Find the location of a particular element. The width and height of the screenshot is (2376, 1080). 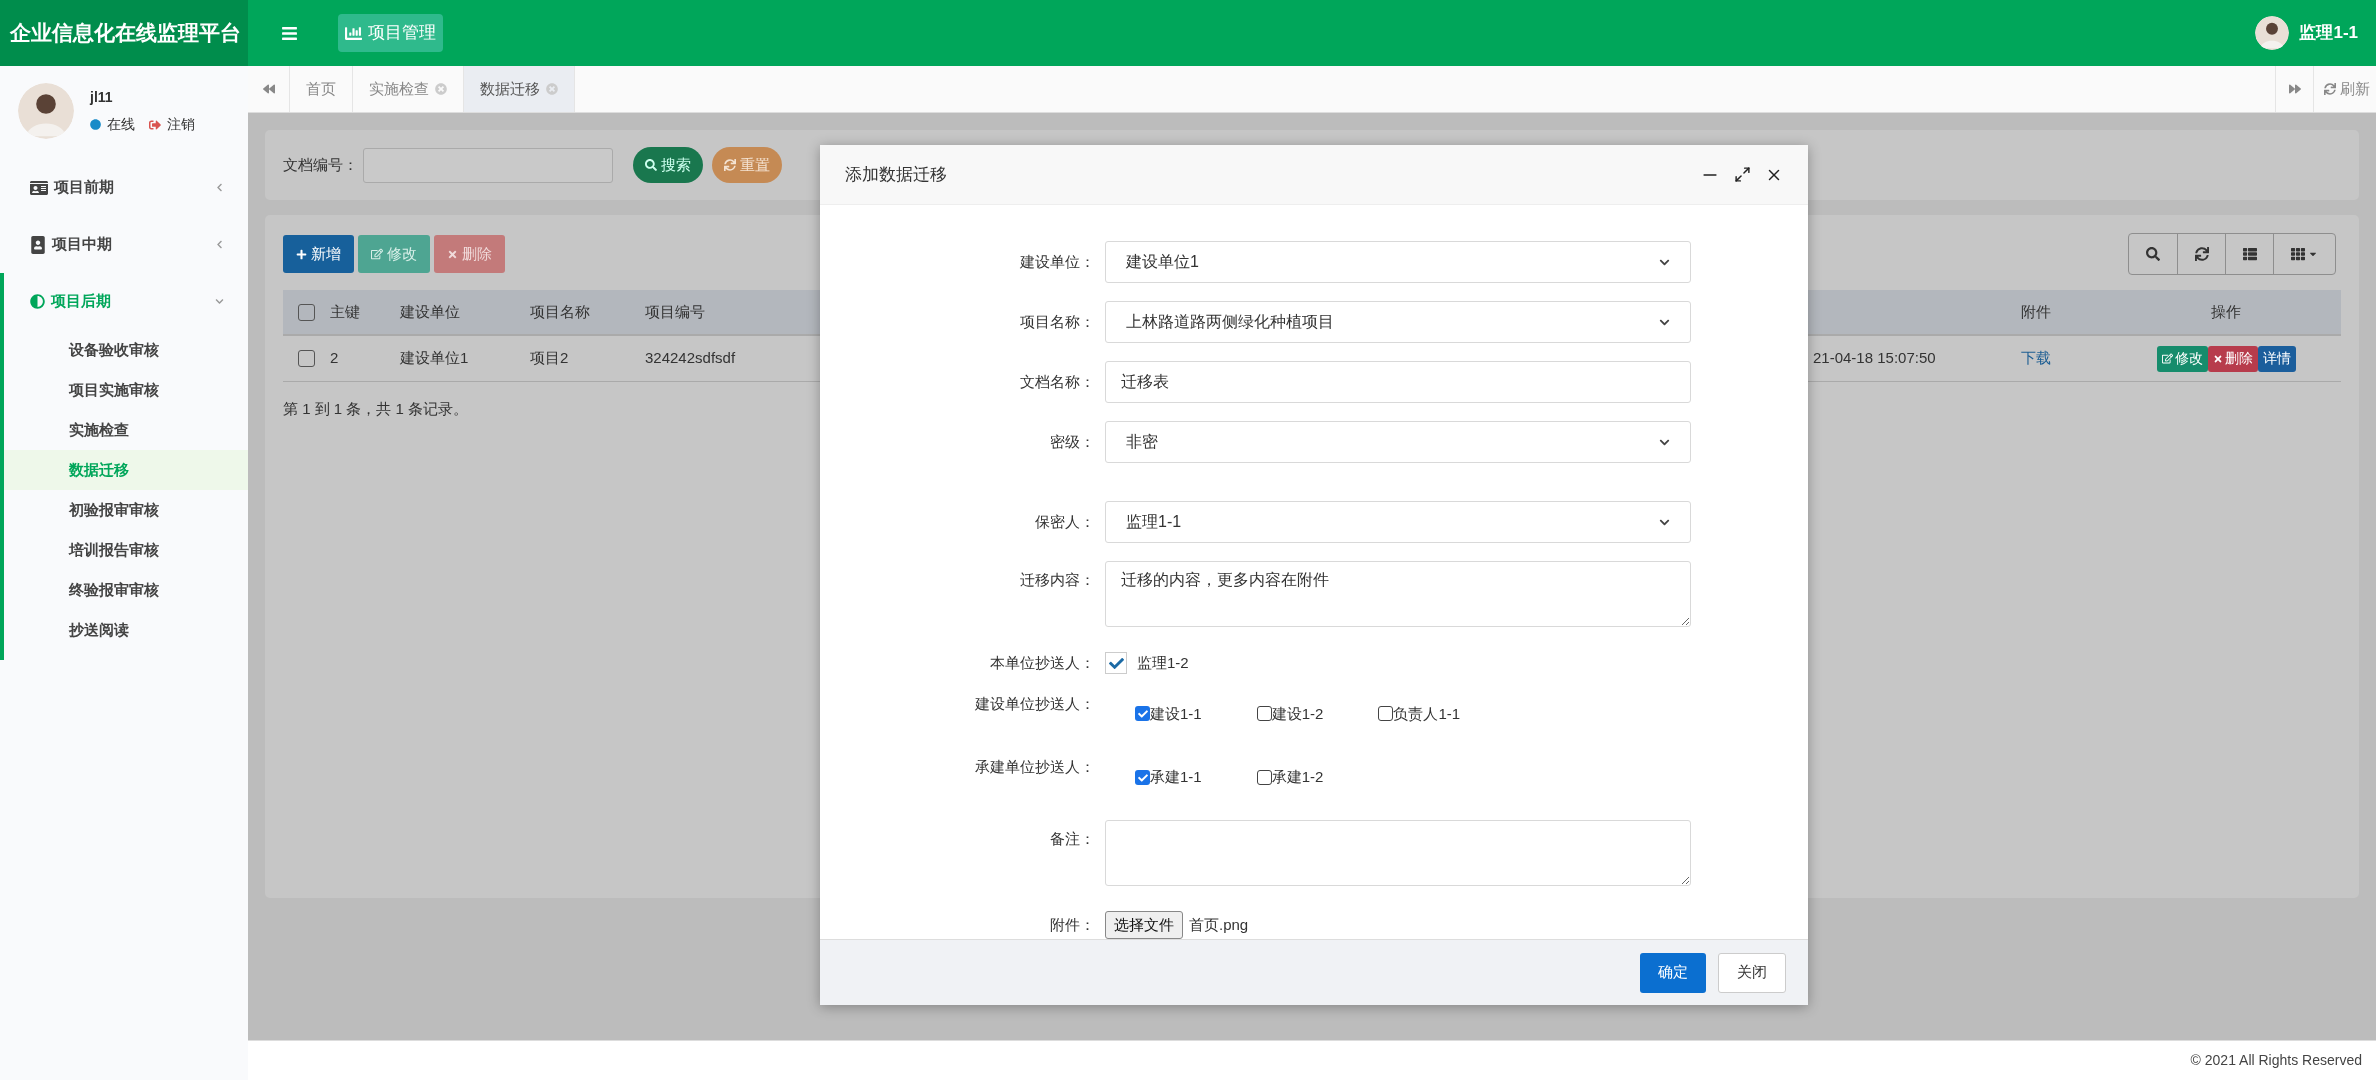

select-field: 建设单位1 is located at coordinates (1398, 262).